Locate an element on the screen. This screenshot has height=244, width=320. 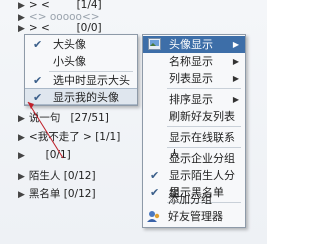
annotation-arrow is located at coordinates (45, 130).